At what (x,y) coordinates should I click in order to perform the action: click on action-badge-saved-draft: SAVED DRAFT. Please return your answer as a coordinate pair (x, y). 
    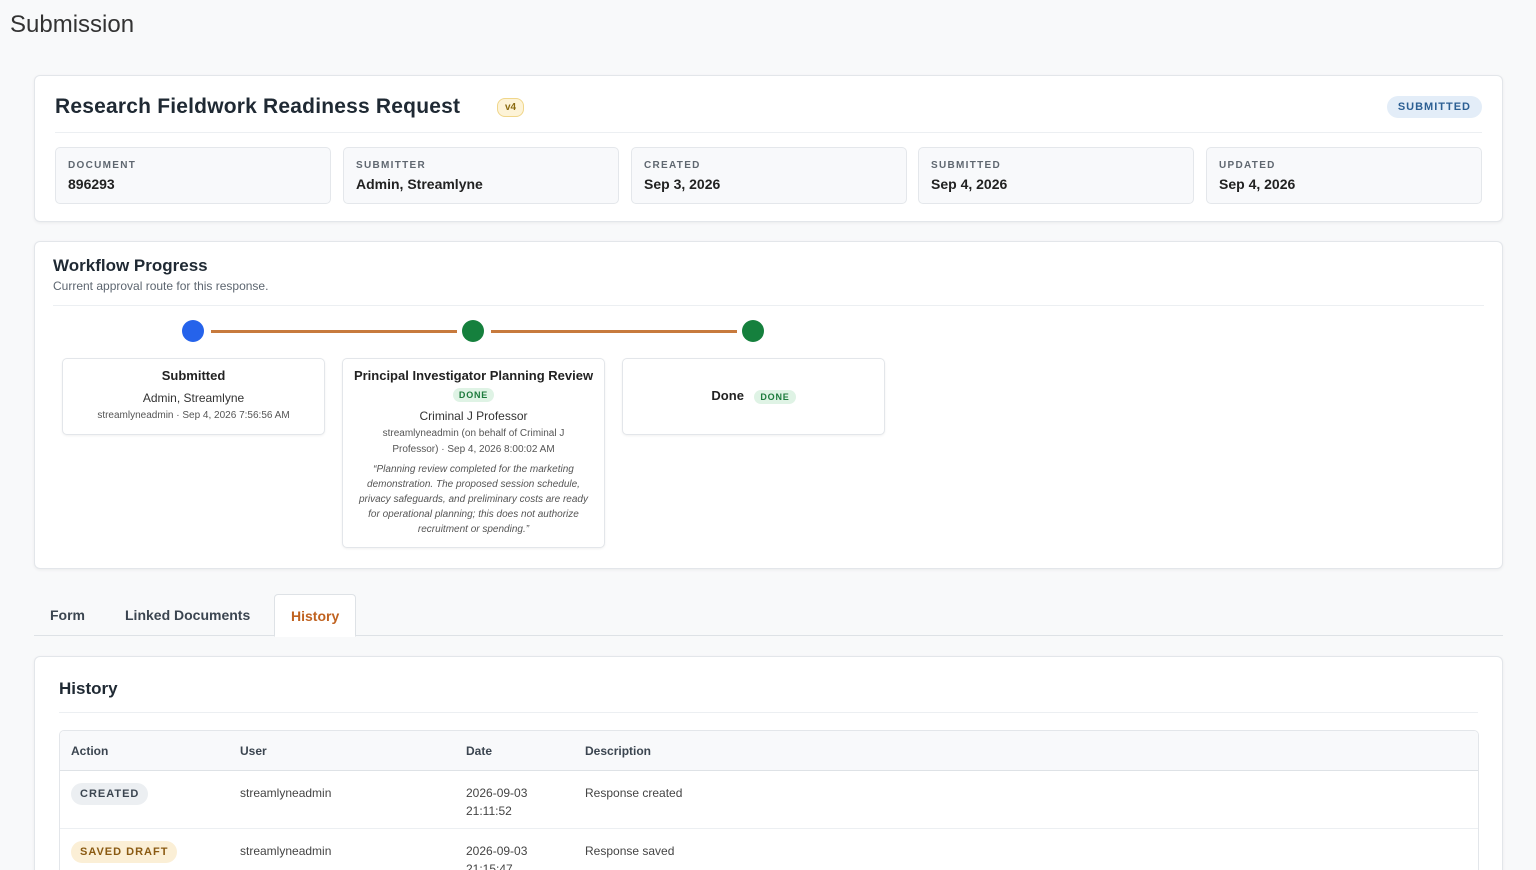
    Looking at the image, I should click on (124, 852).